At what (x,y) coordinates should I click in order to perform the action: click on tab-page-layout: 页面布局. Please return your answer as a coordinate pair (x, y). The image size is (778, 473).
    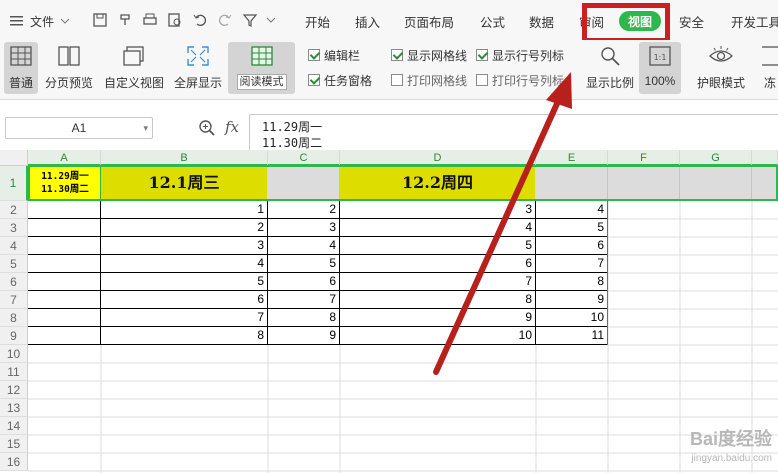
    Looking at the image, I should click on (429, 21).